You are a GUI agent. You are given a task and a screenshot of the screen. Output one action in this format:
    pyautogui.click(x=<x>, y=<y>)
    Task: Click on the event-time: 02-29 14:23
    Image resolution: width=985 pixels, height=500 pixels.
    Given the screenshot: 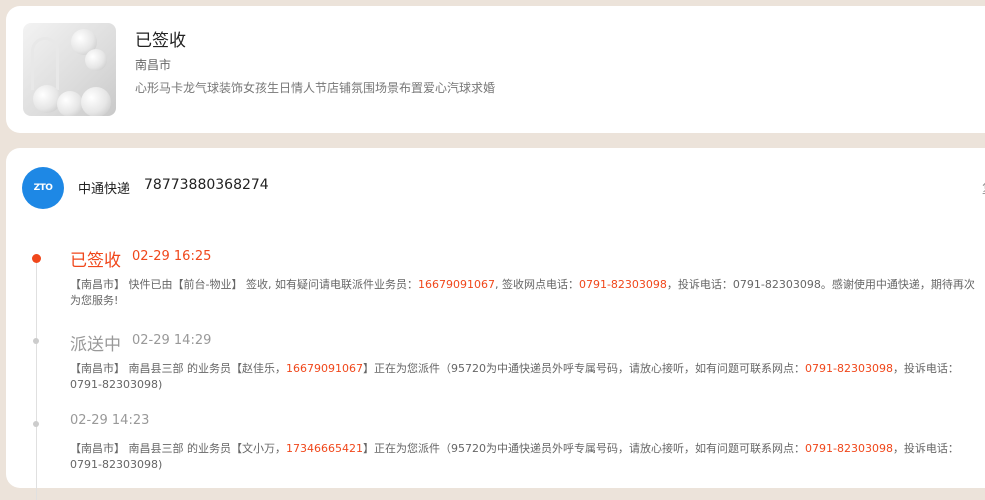 What is the action you would take?
    pyautogui.click(x=110, y=420)
    